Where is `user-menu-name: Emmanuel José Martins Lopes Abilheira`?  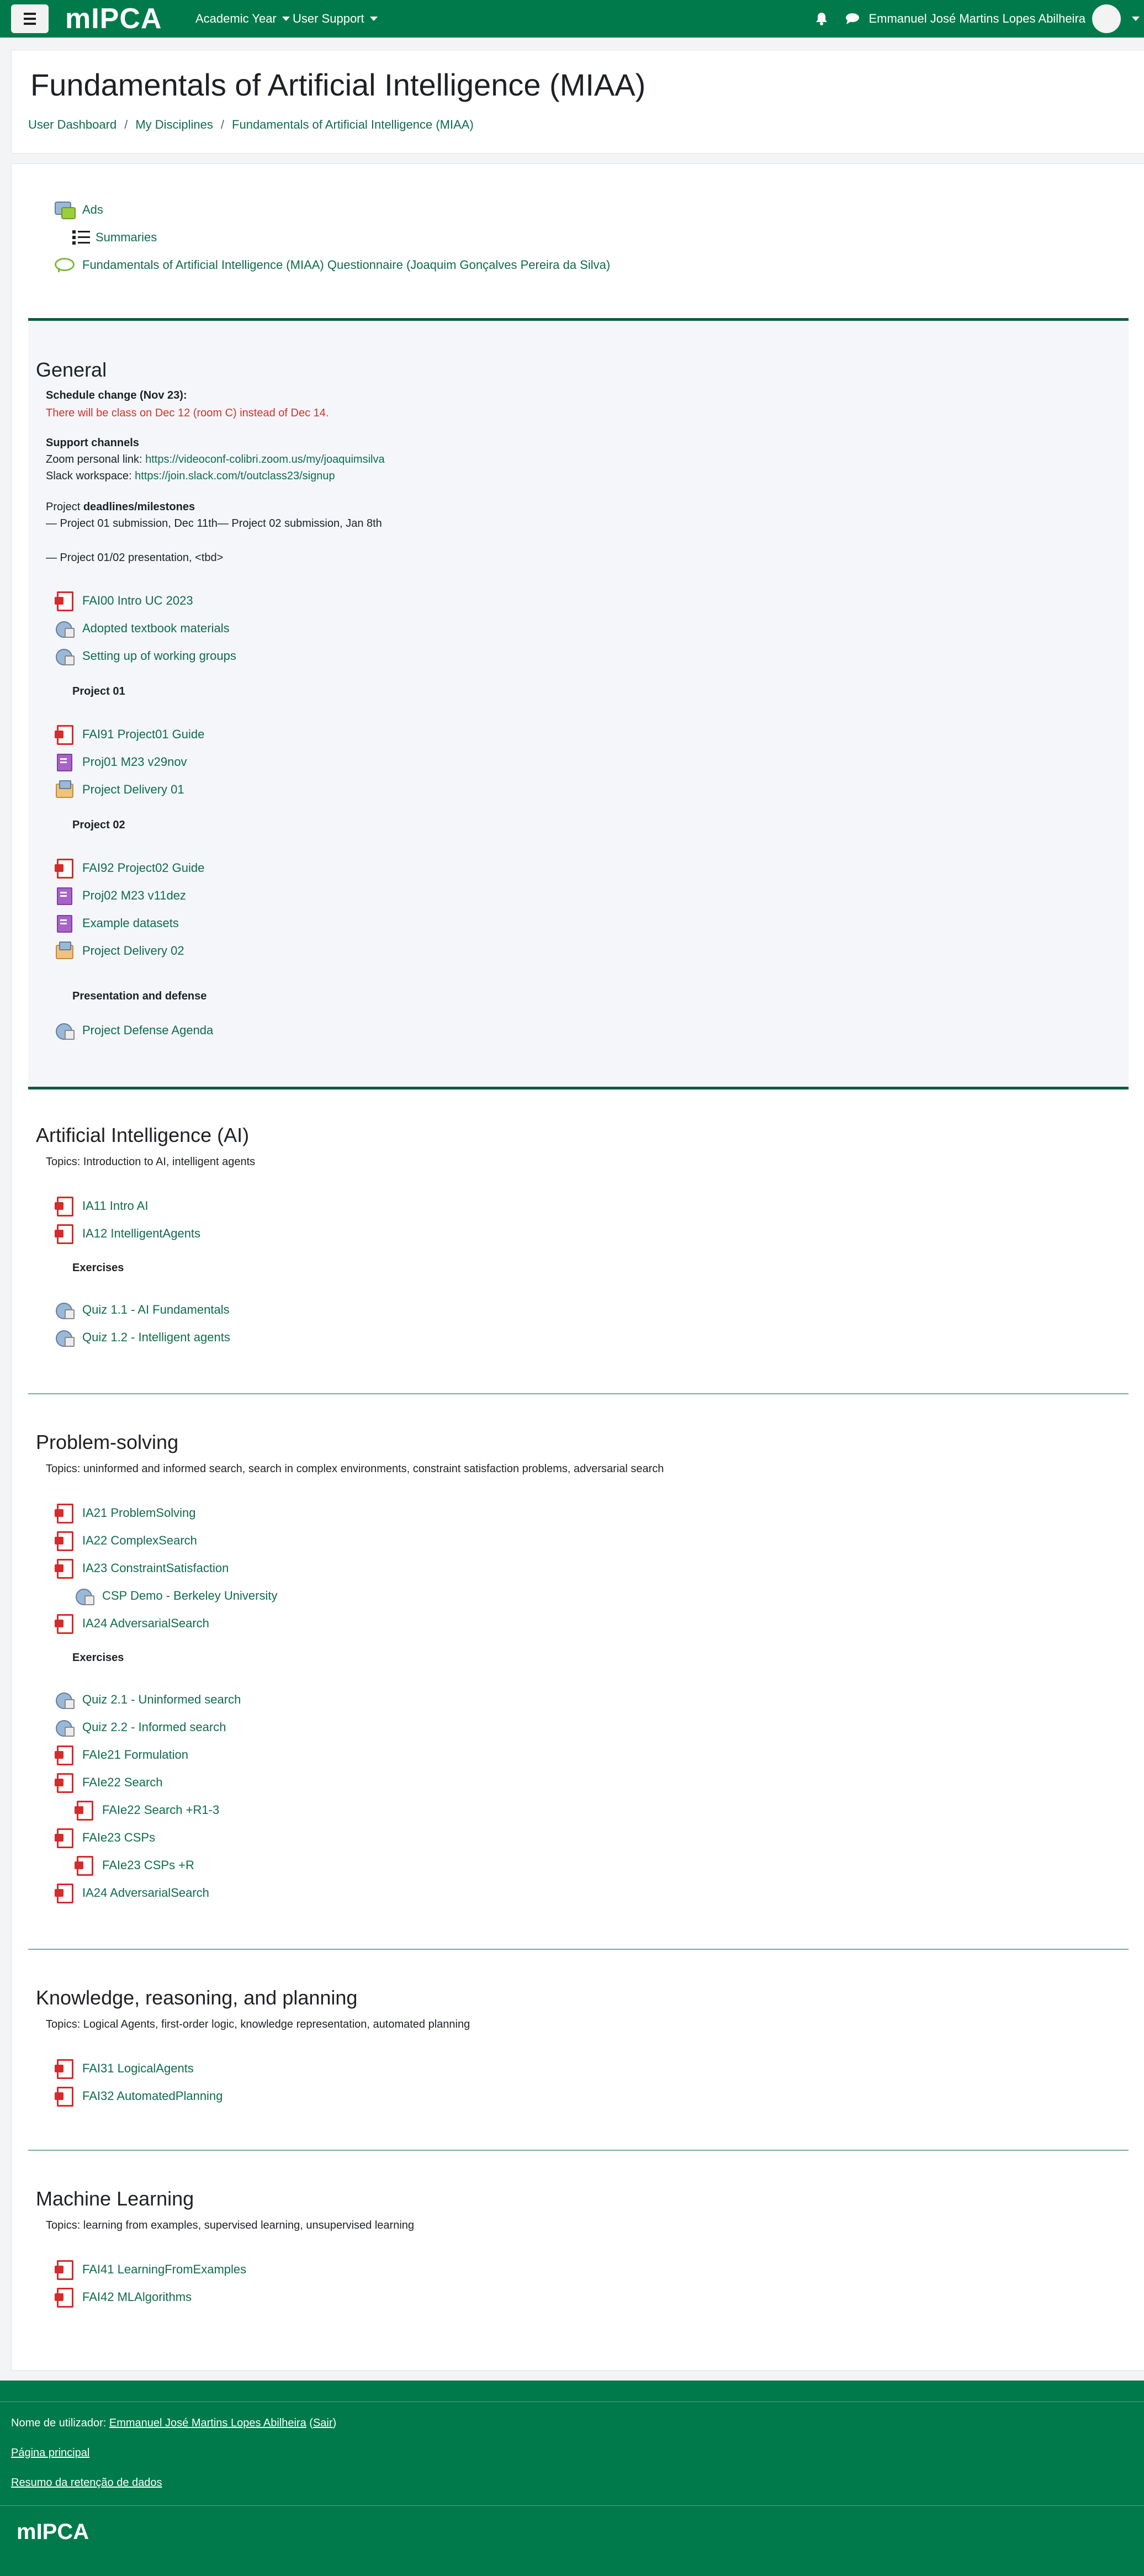
user-menu-name: Emmanuel José Martins Lopes Abilheira is located at coordinates (976, 19).